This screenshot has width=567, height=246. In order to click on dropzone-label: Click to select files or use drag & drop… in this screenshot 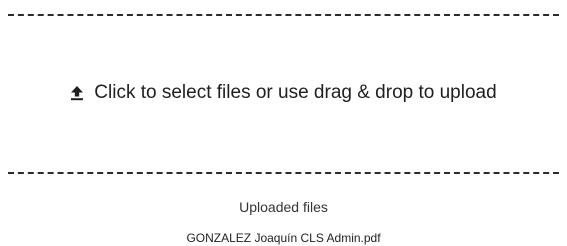, I will do `click(295, 92)`.